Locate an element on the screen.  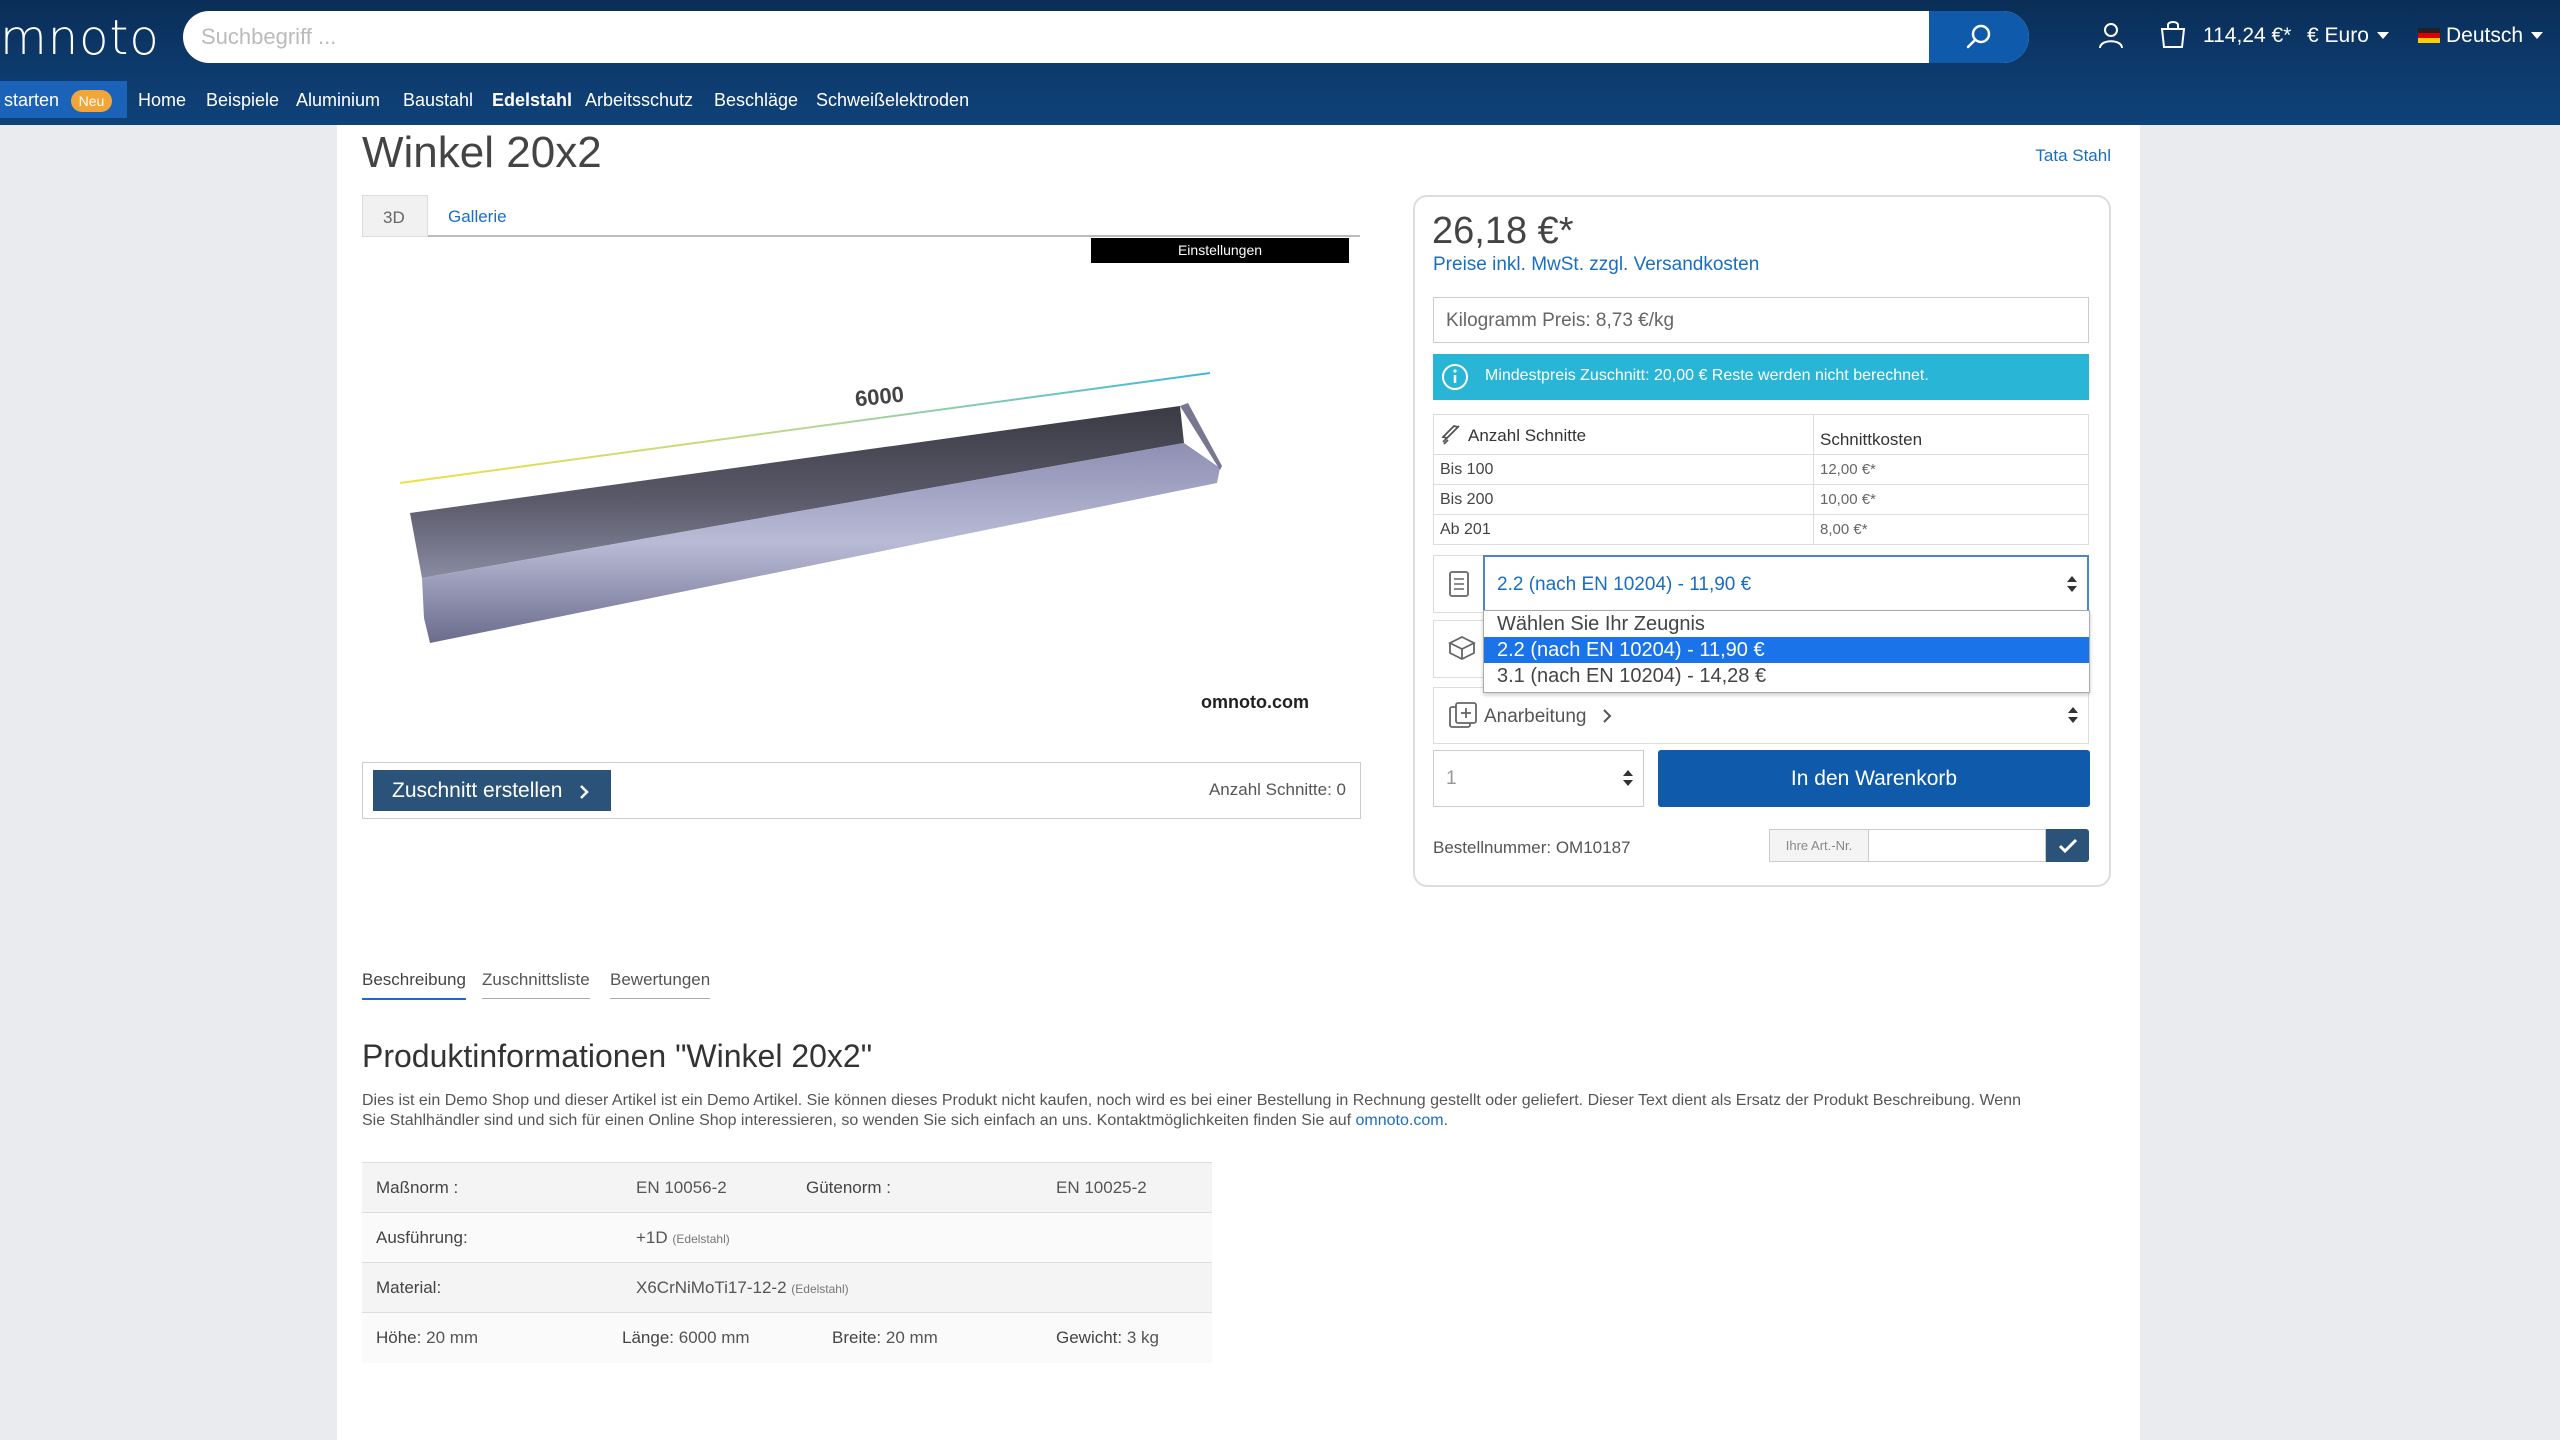
spec-value: EN 10025-2 is located at coordinates (1127, 1187).